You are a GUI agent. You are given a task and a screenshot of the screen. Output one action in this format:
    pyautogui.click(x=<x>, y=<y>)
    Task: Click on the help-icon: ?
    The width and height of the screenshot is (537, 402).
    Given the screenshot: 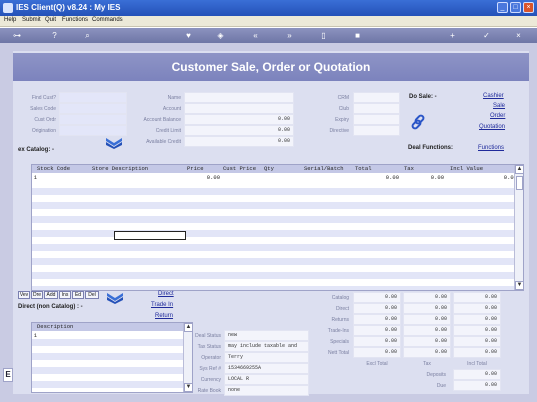 What is the action you would take?
    pyautogui.click(x=54, y=35)
    